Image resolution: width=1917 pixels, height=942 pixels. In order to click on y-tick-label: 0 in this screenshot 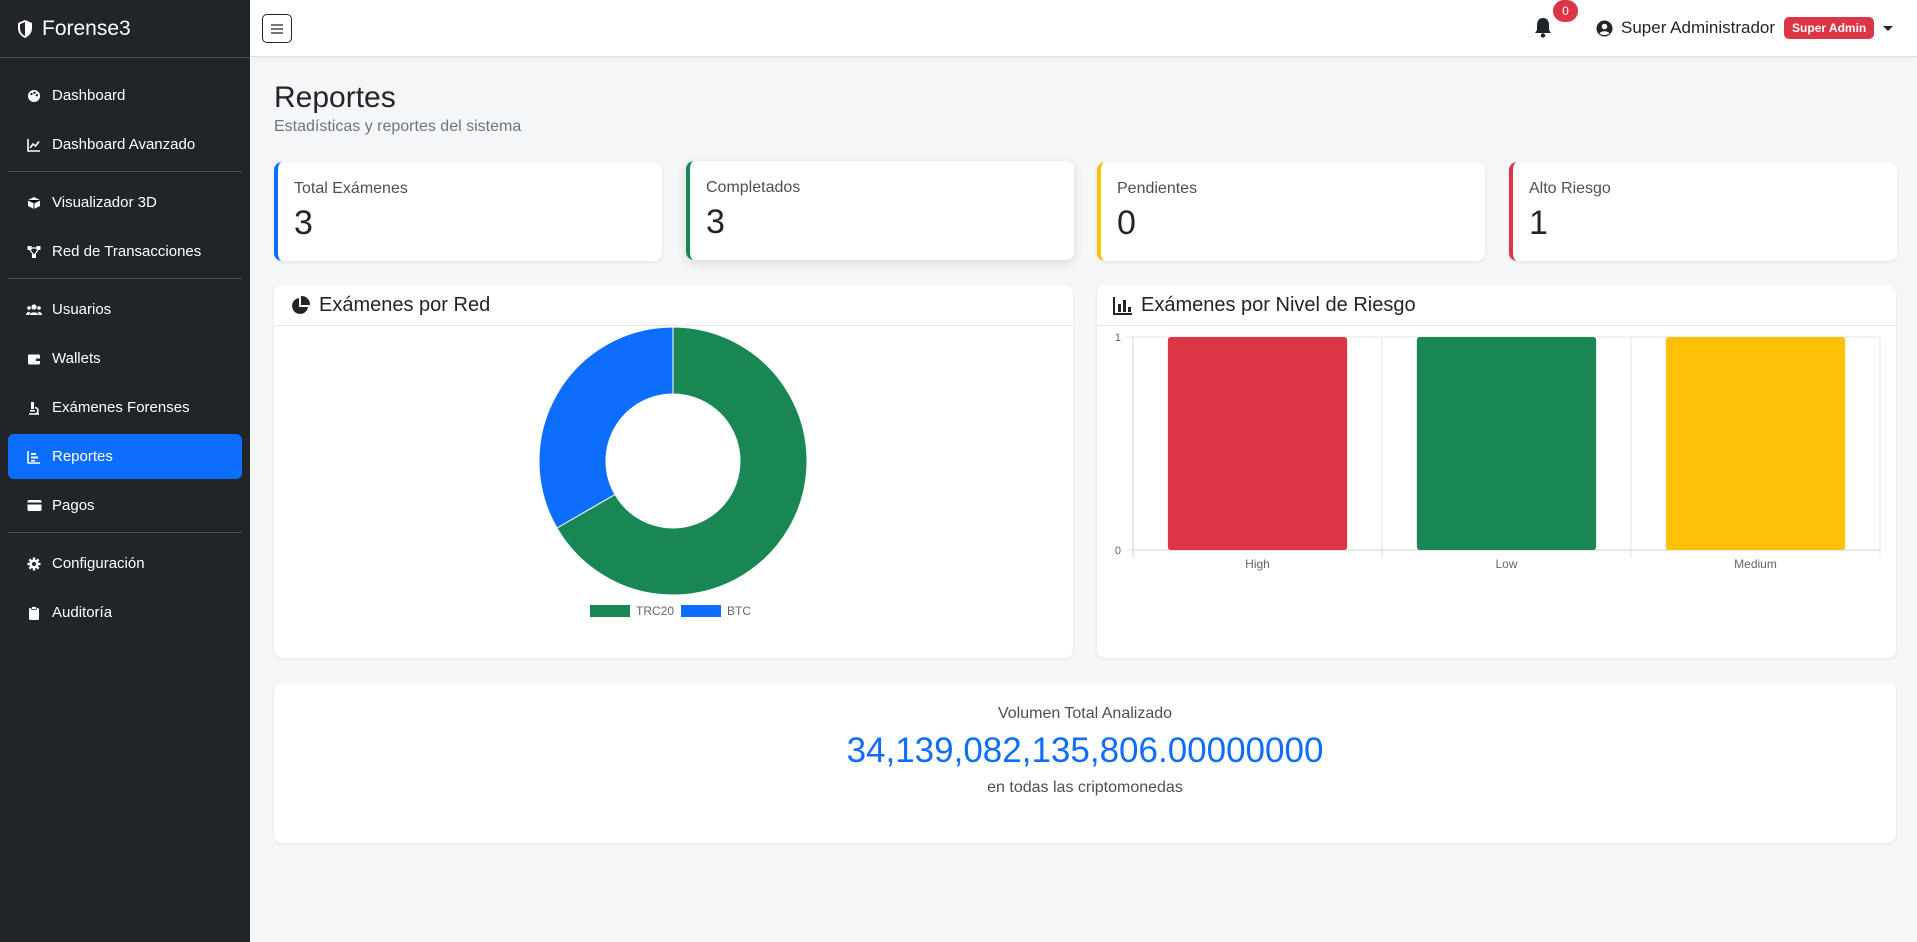, I will do `click(1118, 551)`.